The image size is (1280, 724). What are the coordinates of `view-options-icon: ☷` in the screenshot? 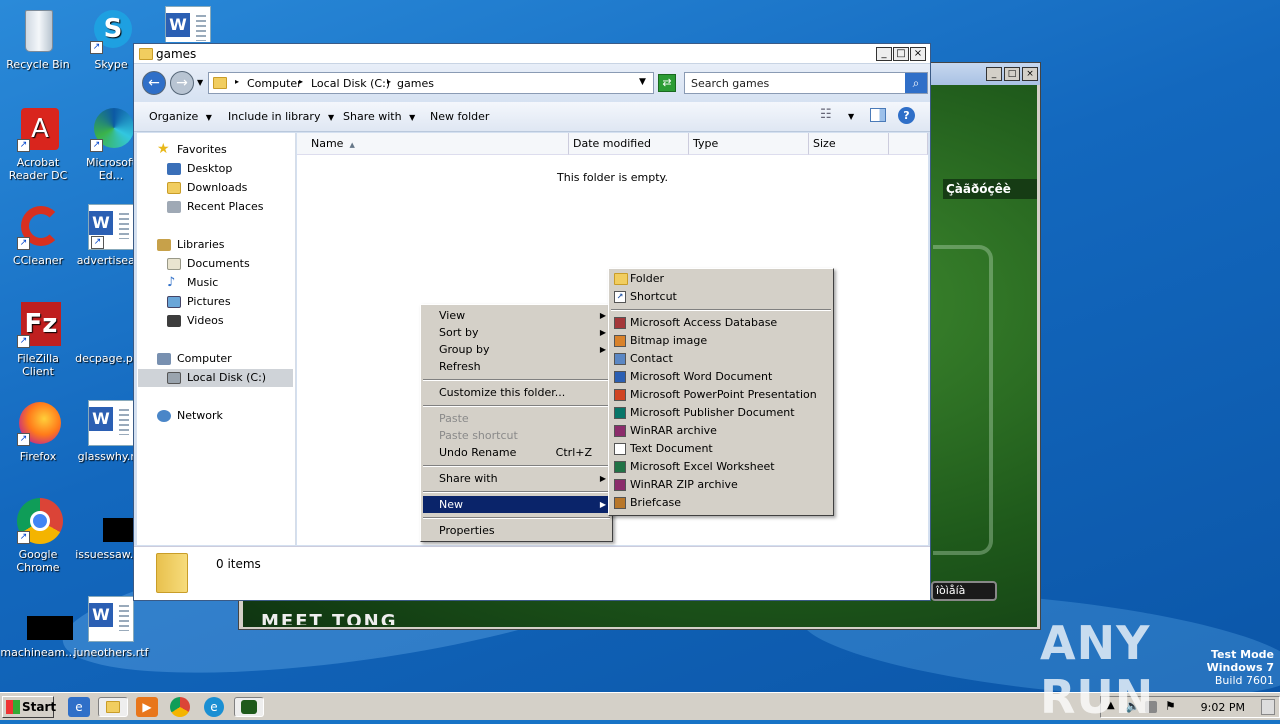 It's located at (826, 114).